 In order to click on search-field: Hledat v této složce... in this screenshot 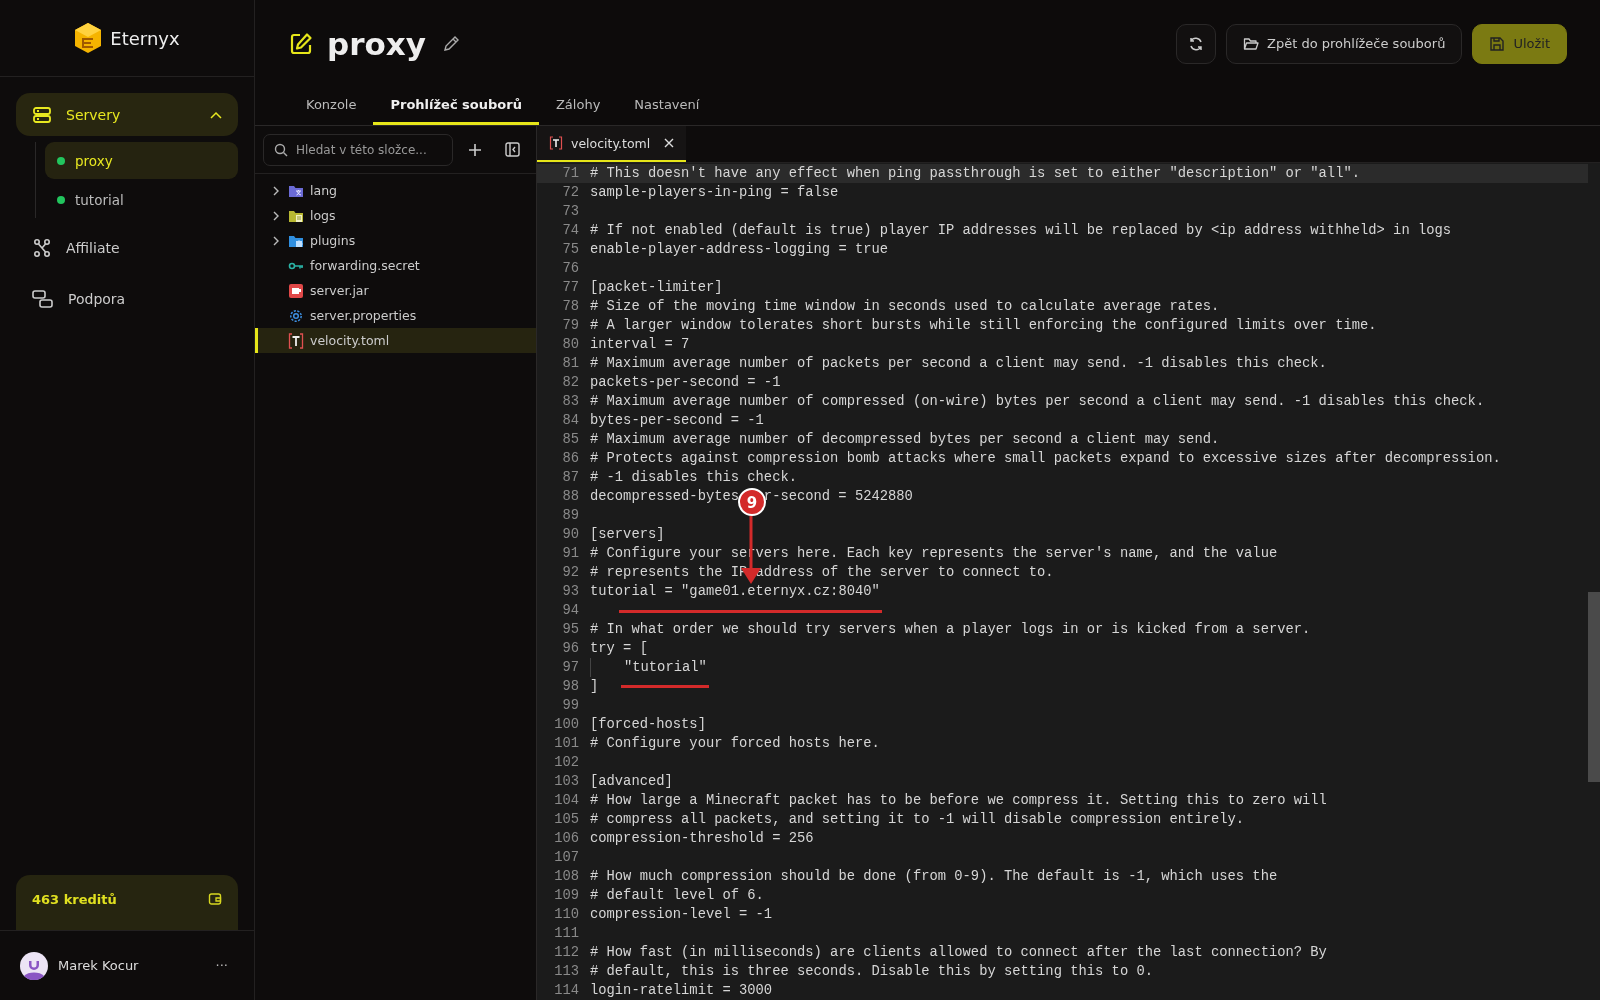, I will do `click(358, 149)`.